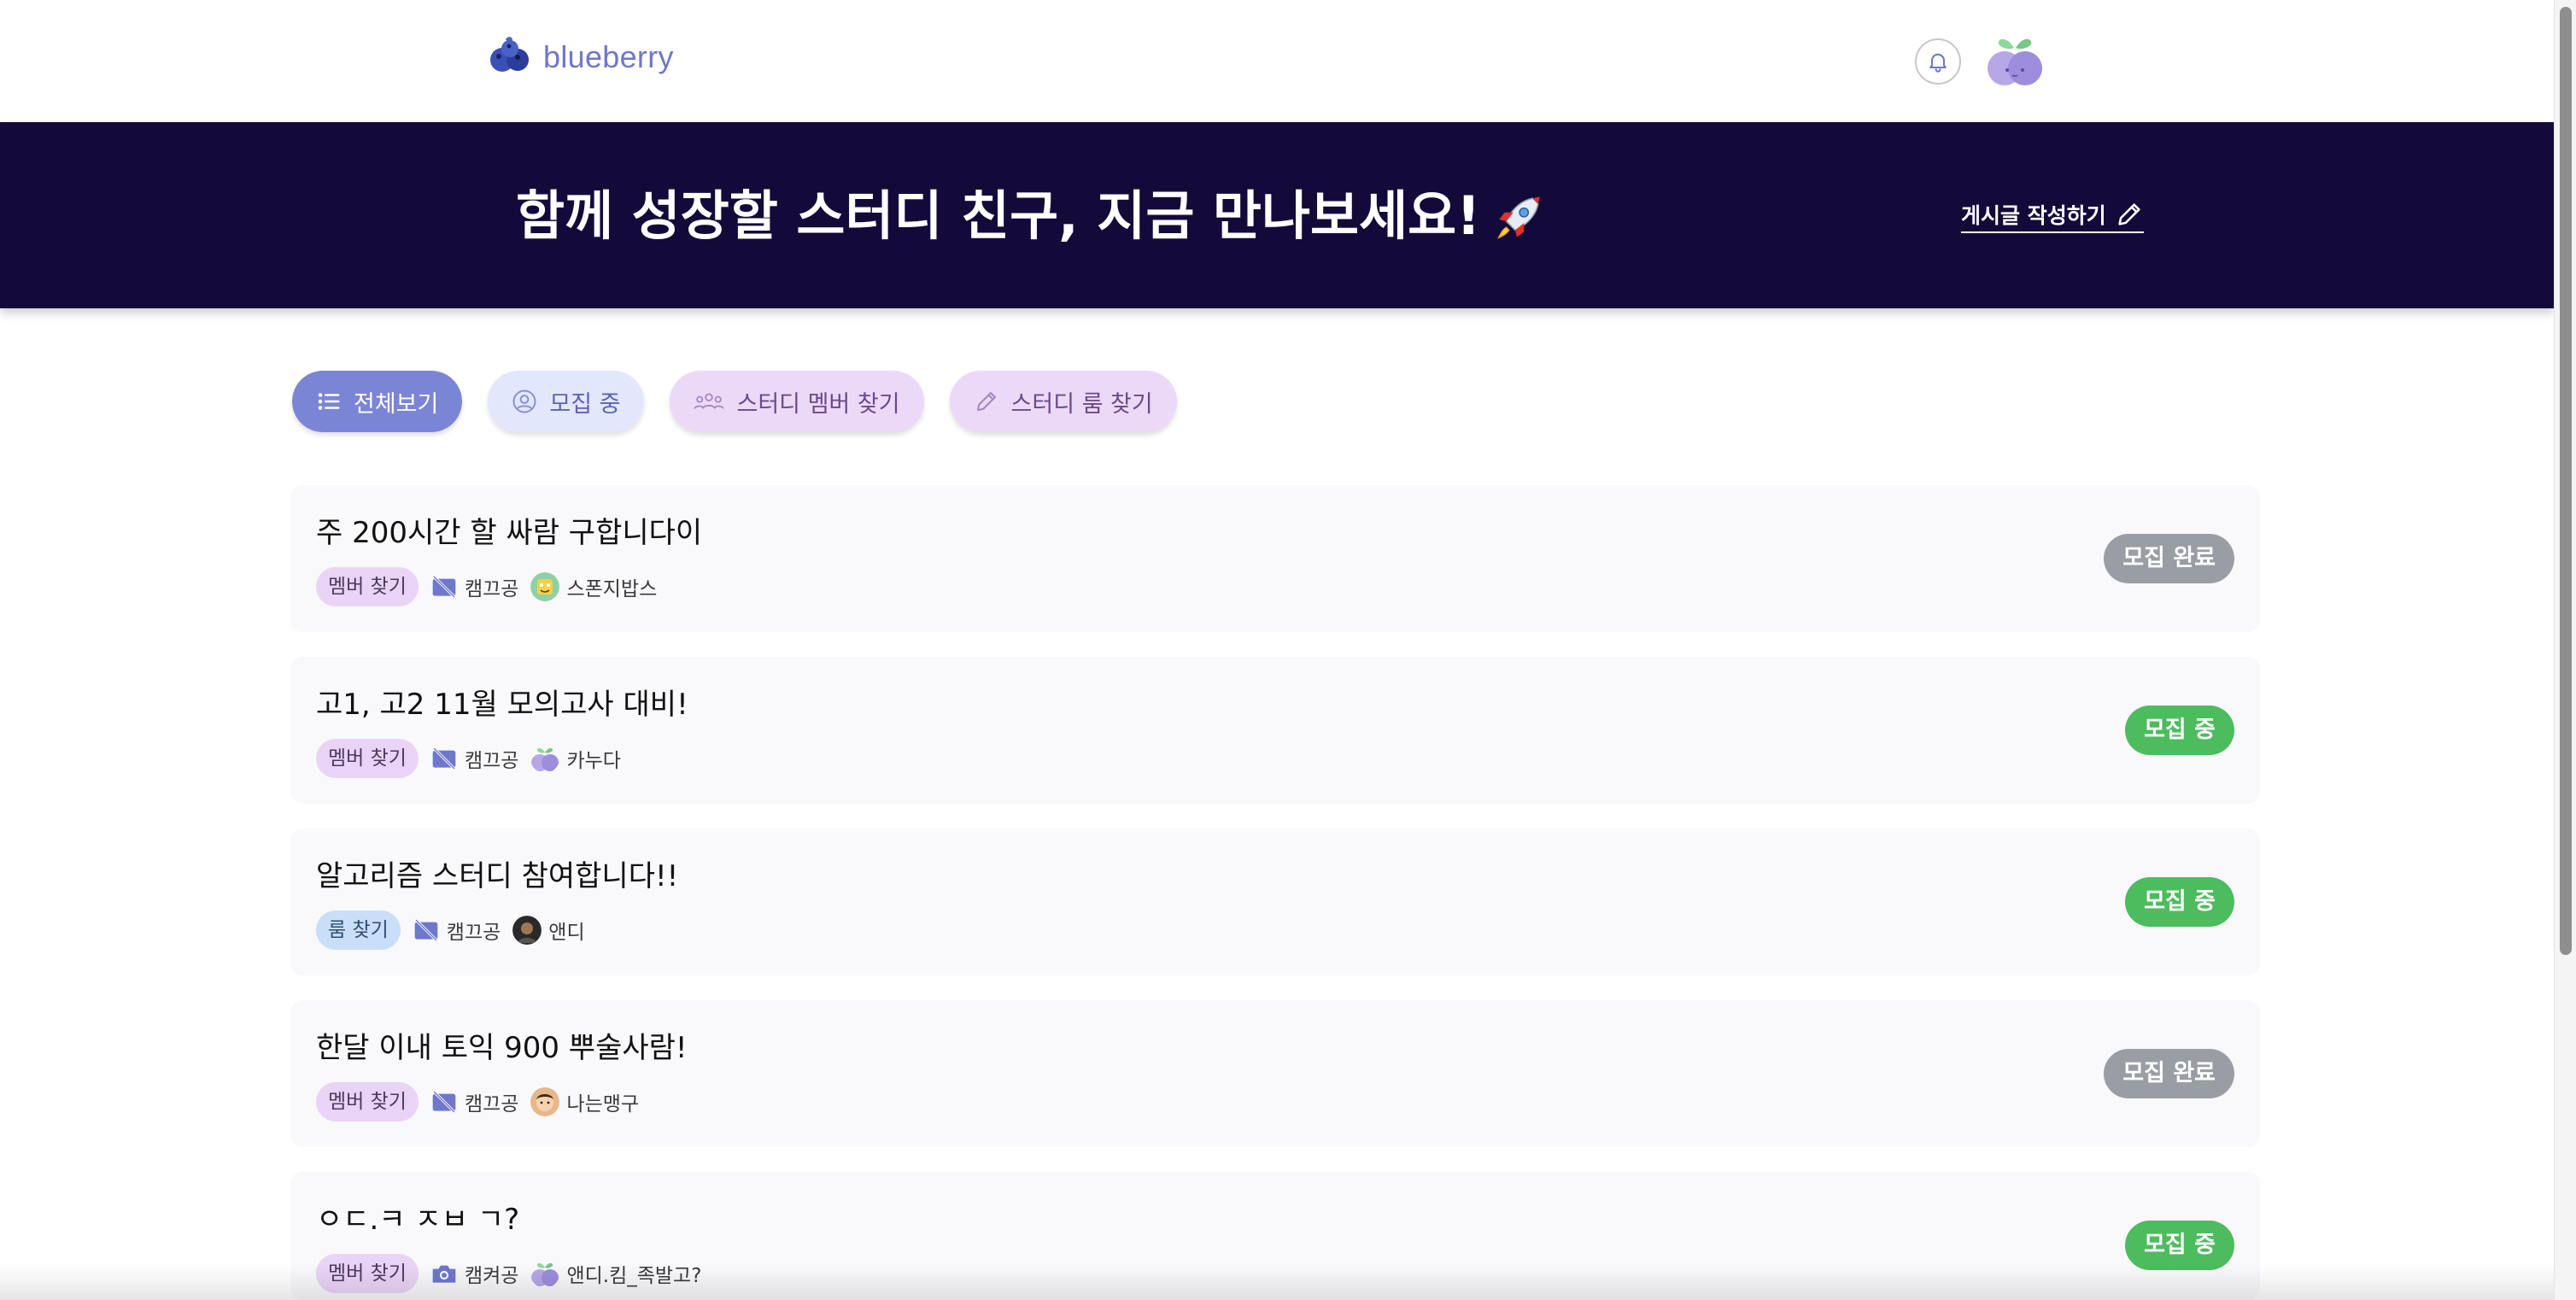 The image size is (2576, 1300). What do you see at coordinates (1275, 902) in the screenshot?
I see `post-card: 알고리즘 스터디 참여합니다!! 룸 찾기 캠끄공 앤디 모집 중` at bounding box center [1275, 902].